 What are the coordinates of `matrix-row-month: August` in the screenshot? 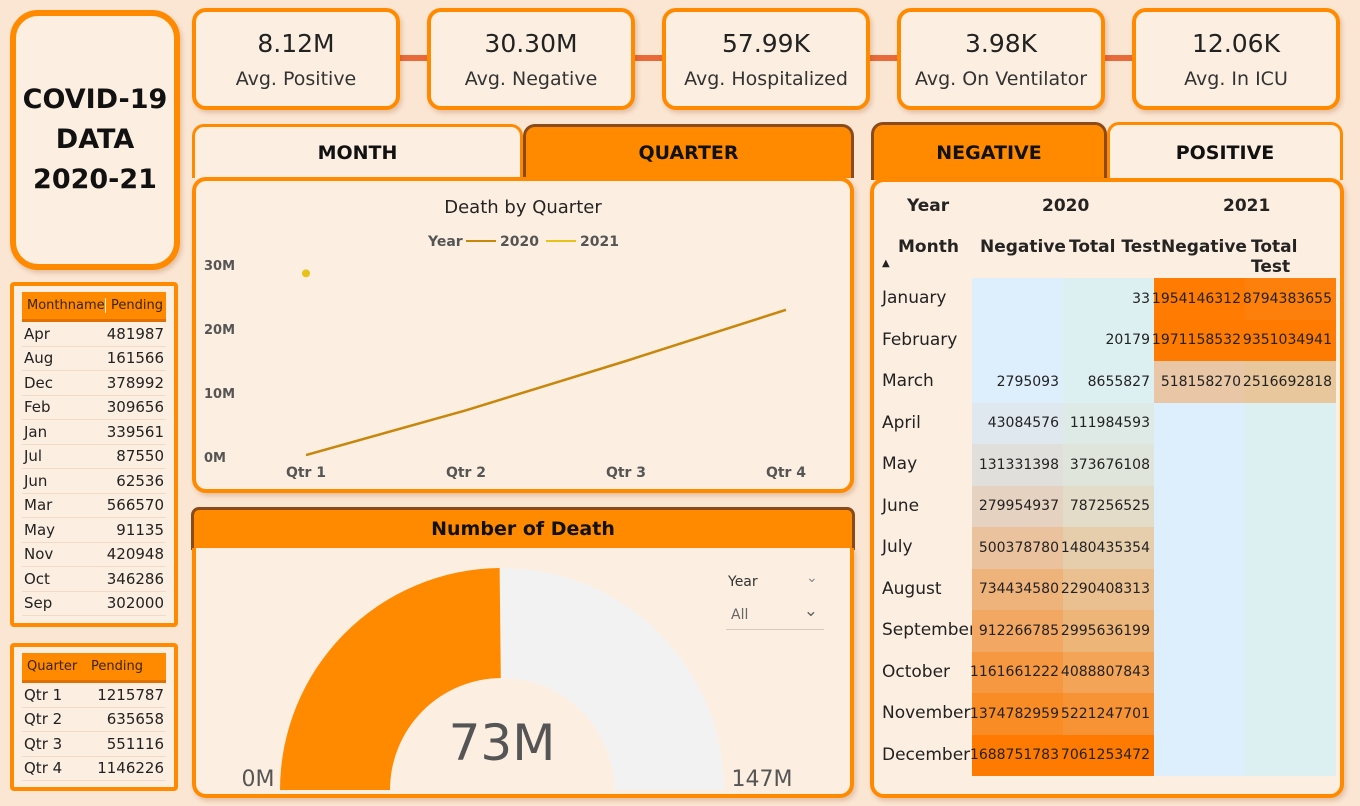 It's located at (912, 589).